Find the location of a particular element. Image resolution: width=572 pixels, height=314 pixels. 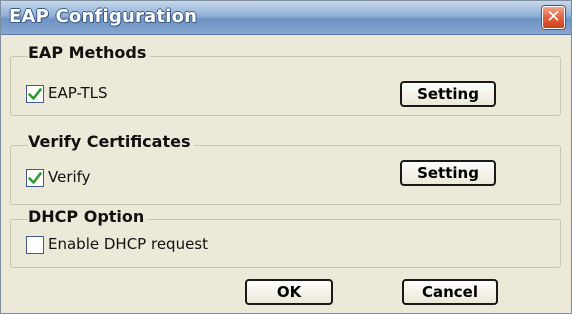

dhcp-option-title: DHCP Option is located at coordinates (88, 216).